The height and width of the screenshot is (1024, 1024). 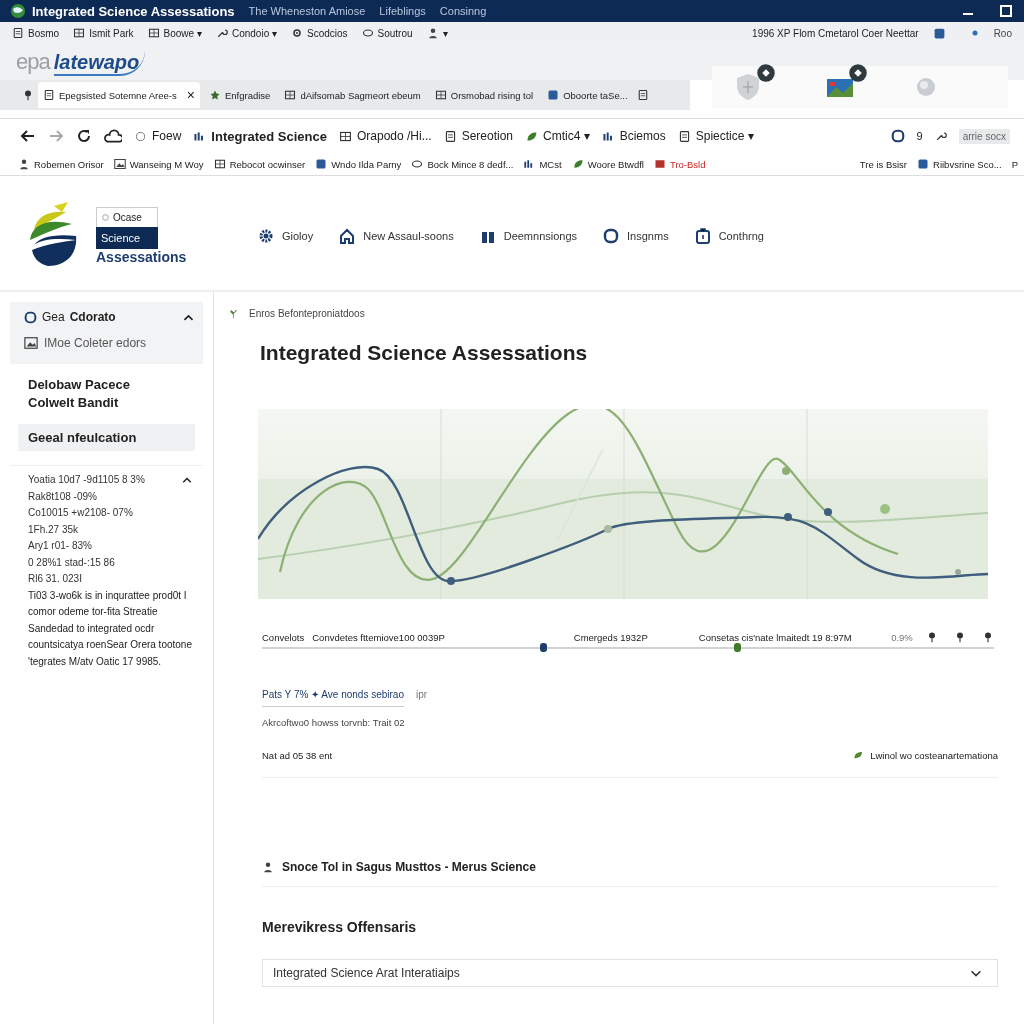 What do you see at coordinates (259, 164) in the screenshot?
I see `bookmark: Rebocot ocwinser` at bounding box center [259, 164].